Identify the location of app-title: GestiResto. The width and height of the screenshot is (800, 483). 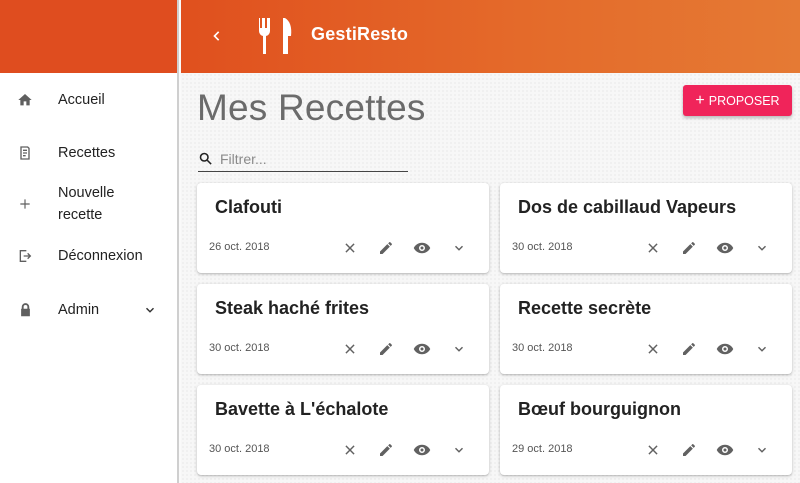
(360, 34).